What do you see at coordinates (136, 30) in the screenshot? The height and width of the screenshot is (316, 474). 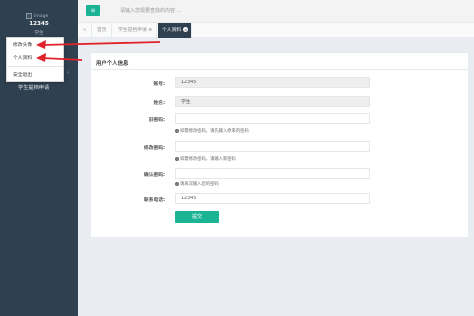 I see `tab-archive-request: 学生提档申请 ⊗` at bounding box center [136, 30].